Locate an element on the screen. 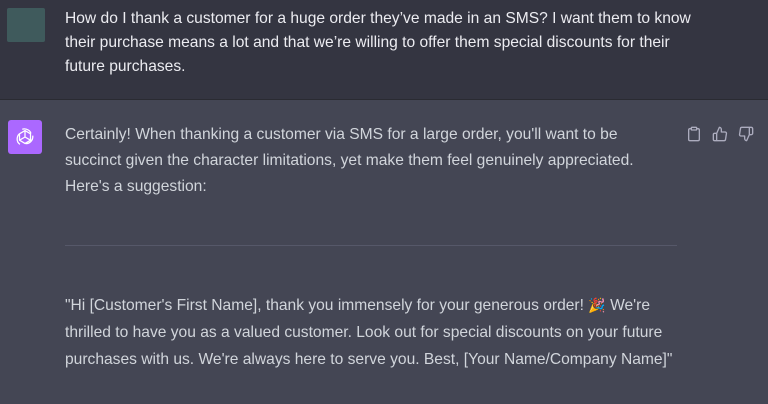 The width and height of the screenshot is (768, 404). clipboard-icon is located at coordinates (694, 134).